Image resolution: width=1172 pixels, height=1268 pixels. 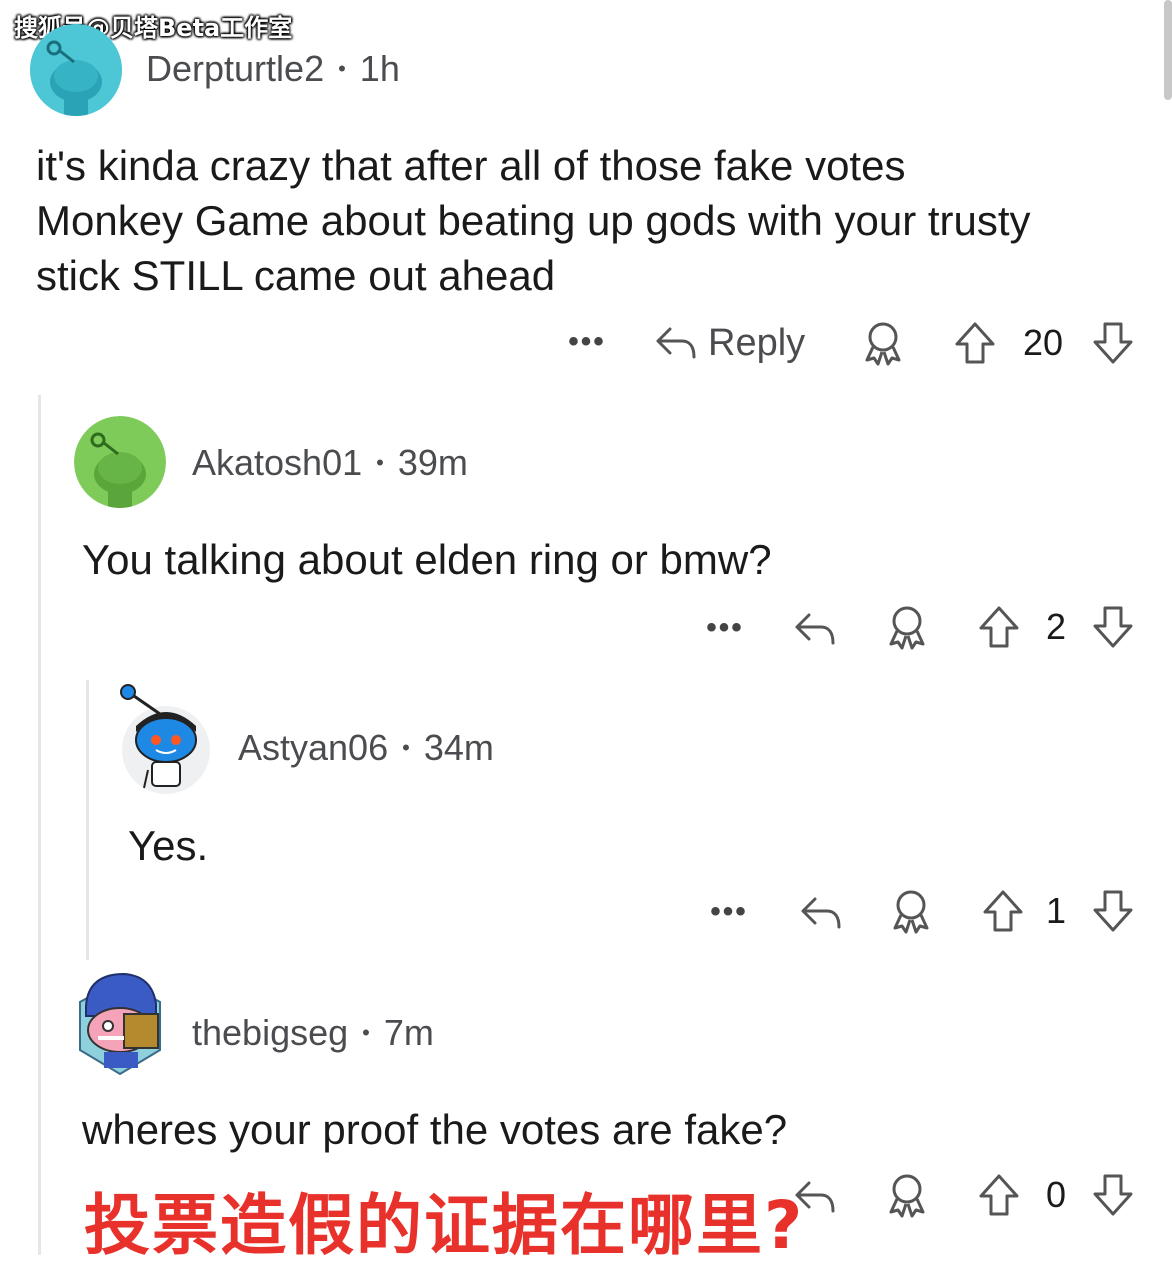 What do you see at coordinates (435, 1129) in the screenshot?
I see `comment-4-body: wheres your proof the votes are fake?` at bounding box center [435, 1129].